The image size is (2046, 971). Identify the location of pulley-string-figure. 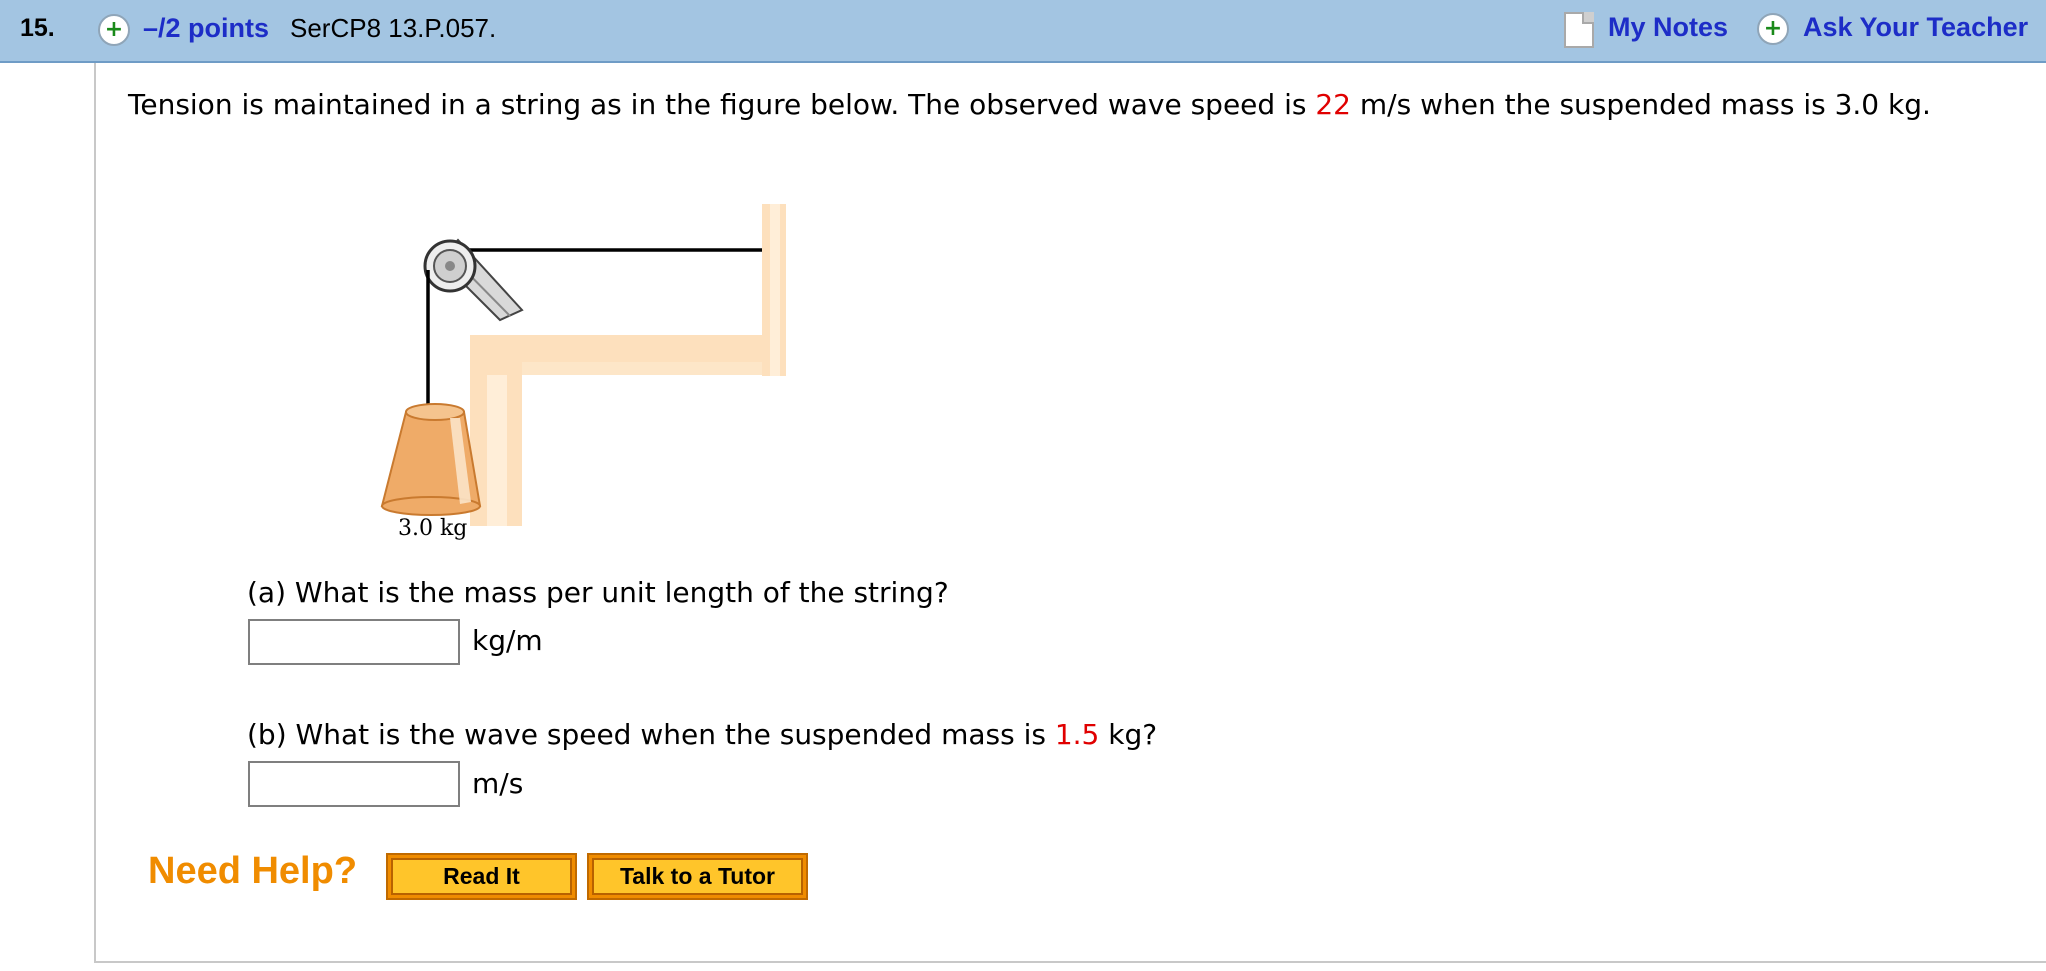
(583, 365).